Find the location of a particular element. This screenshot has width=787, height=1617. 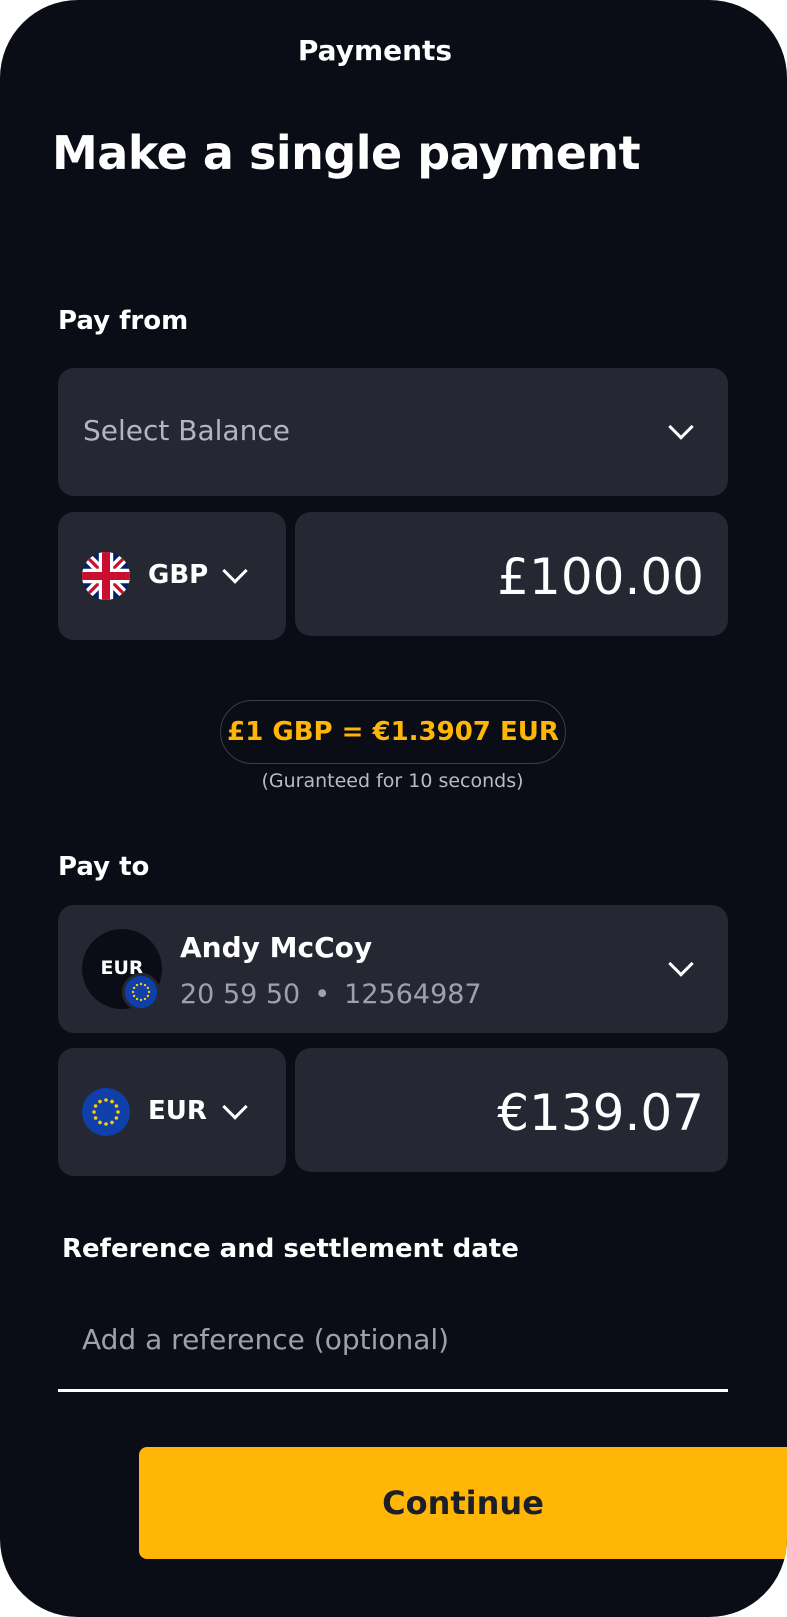

from-currency-selector: GBP is located at coordinates (172, 576).